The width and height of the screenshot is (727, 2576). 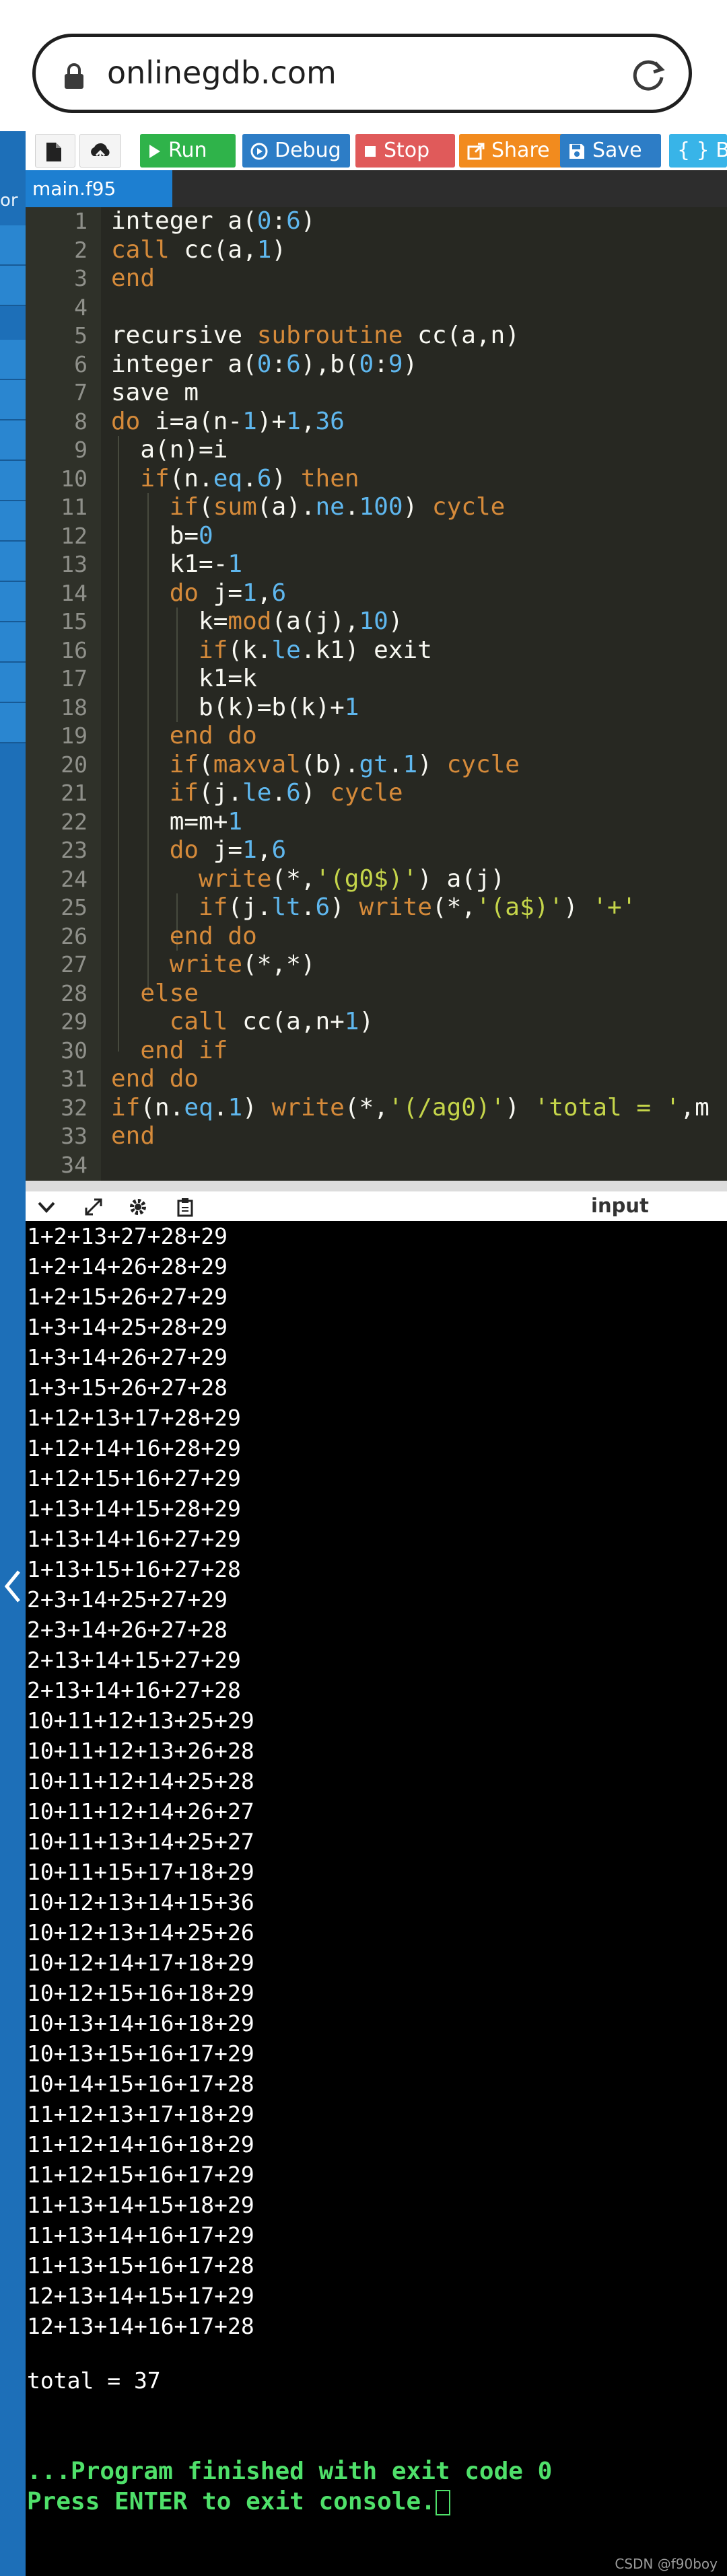 What do you see at coordinates (362, 73) in the screenshot?
I see `address-bar: onlinegdb.com` at bounding box center [362, 73].